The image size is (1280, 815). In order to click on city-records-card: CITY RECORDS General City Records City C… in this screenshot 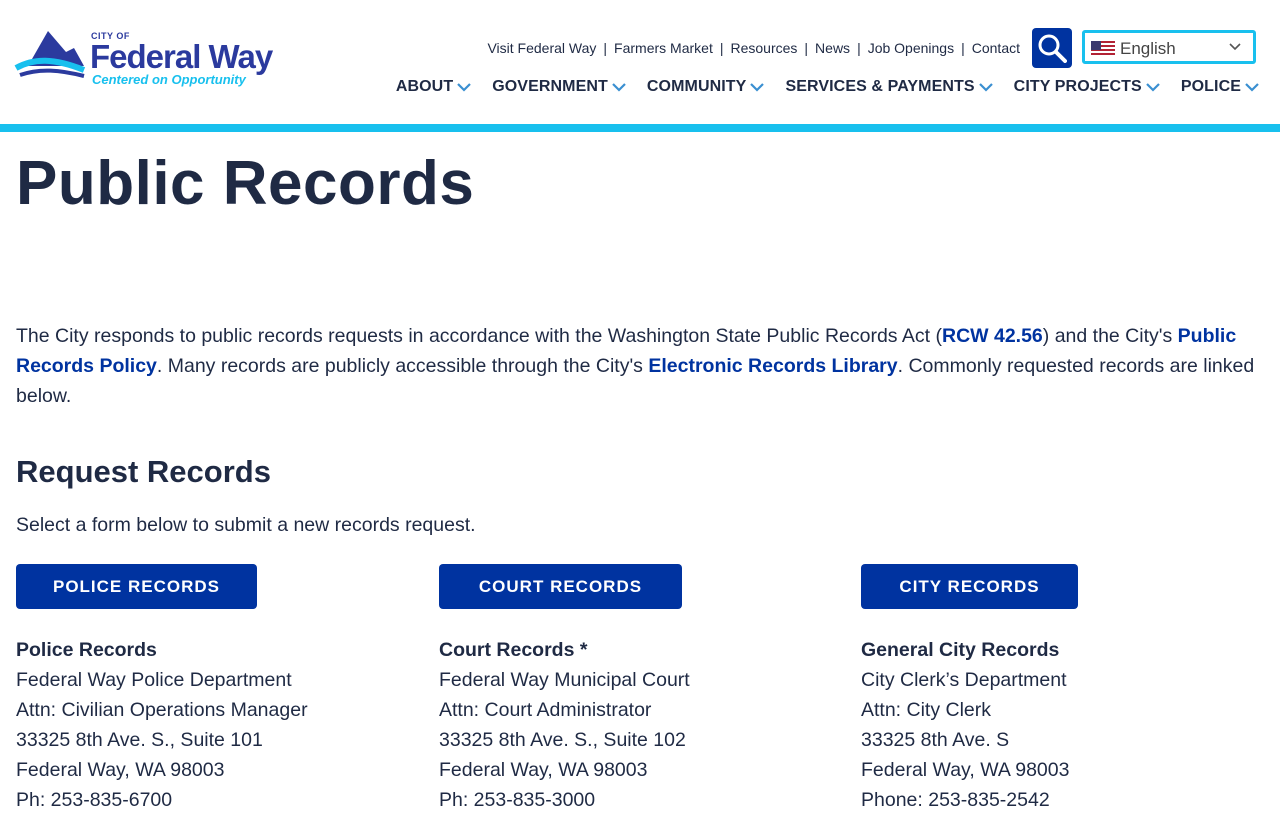, I will do `click(969, 689)`.